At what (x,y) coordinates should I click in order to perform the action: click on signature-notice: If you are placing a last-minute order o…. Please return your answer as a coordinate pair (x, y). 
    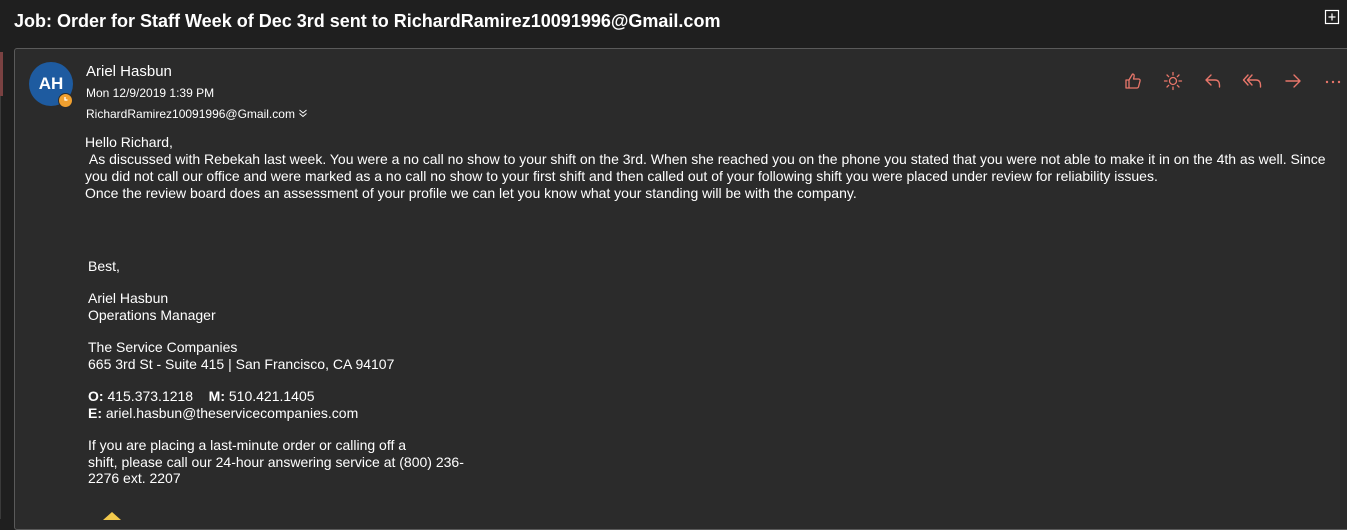
    Looking at the image, I should click on (276, 462).